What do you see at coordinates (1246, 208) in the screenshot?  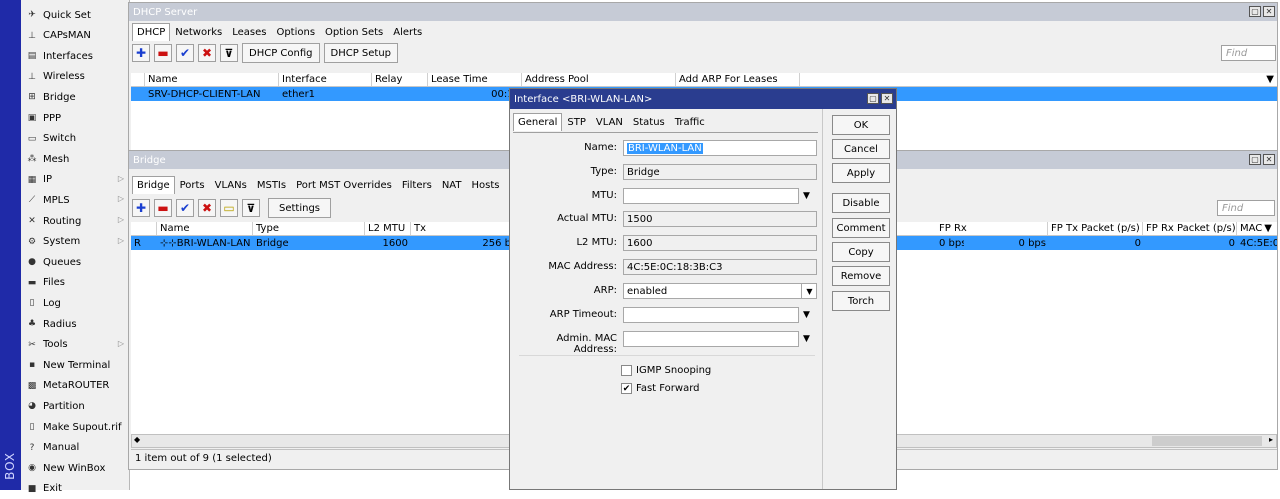 I see `bridge-find-input: Find` at bounding box center [1246, 208].